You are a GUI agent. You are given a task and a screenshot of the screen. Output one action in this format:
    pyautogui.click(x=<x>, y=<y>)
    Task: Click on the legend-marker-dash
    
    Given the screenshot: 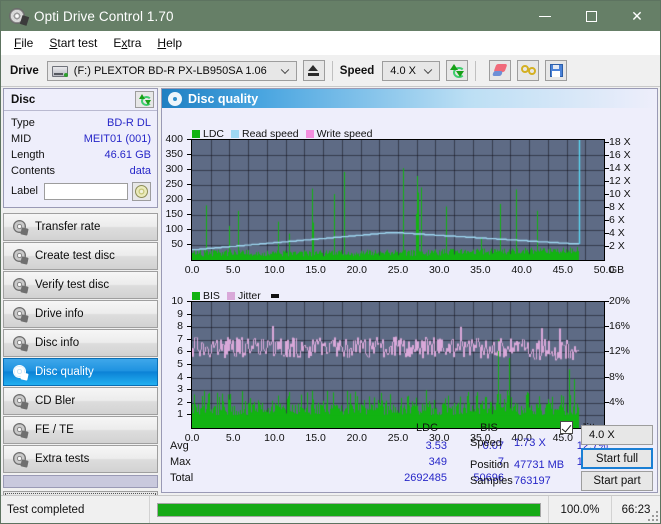 What is the action you would take?
    pyautogui.click(x=274, y=296)
    